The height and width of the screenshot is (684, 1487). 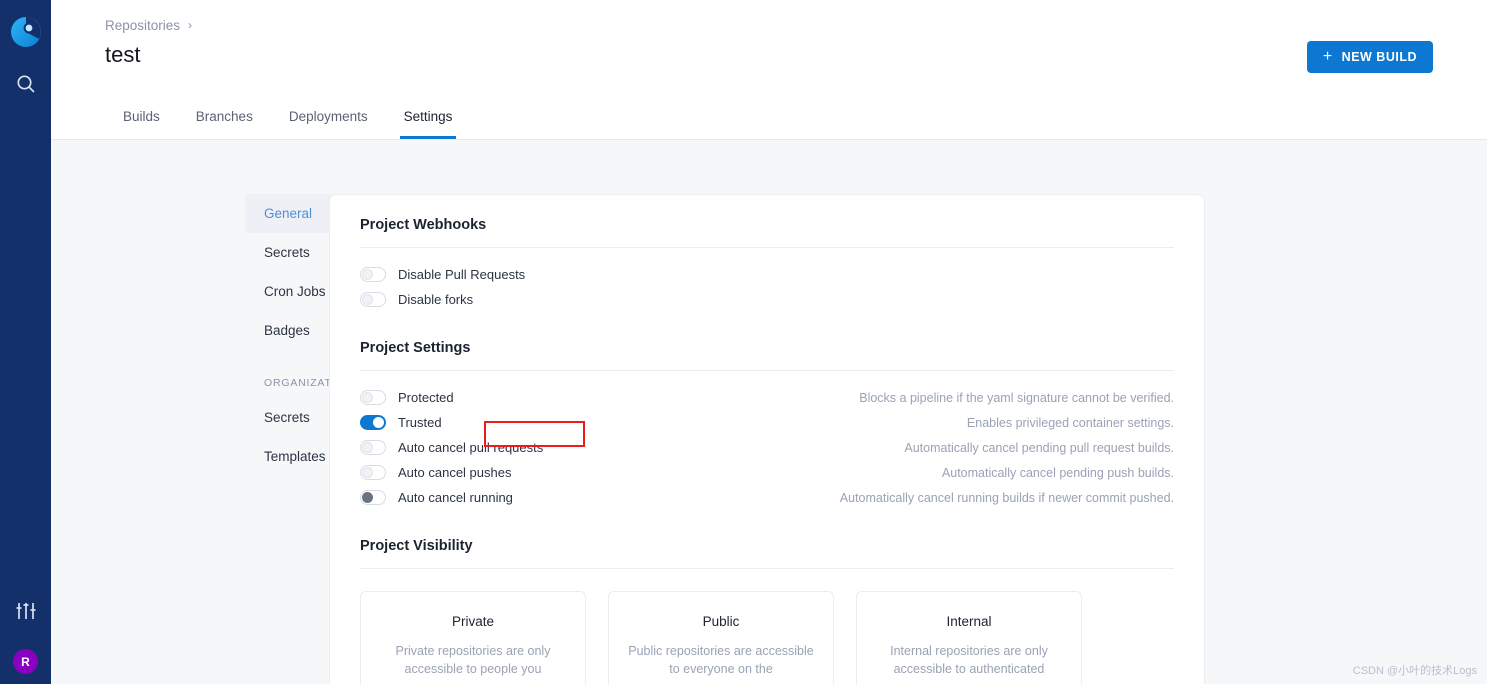 I want to click on search-icon, so click(x=26, y=84).